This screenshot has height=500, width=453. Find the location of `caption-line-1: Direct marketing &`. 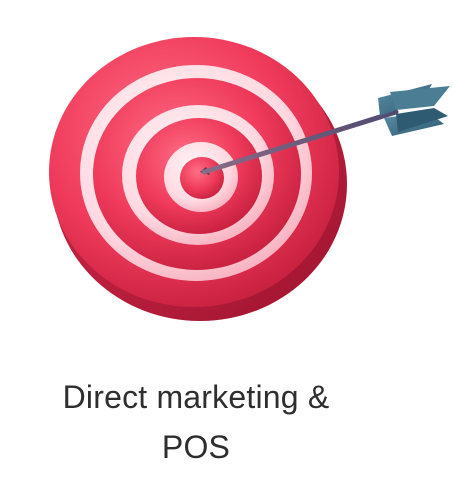

caption-line-1: Direct marketing & is located at coordinates (196, 397).